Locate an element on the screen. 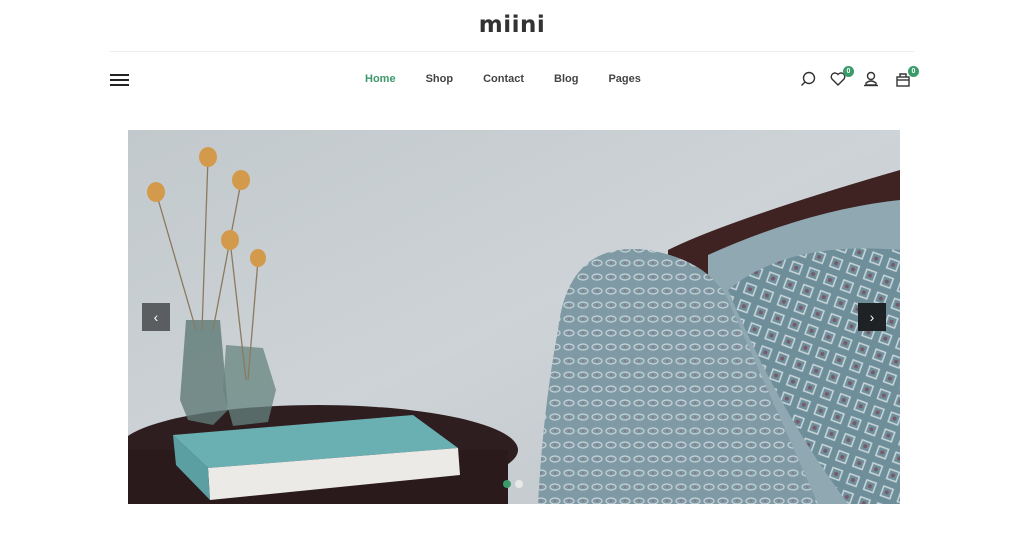 The width and height of the screenshot is (1024, 535). chevron-right-icon: › is located at coordinates (872, 317).